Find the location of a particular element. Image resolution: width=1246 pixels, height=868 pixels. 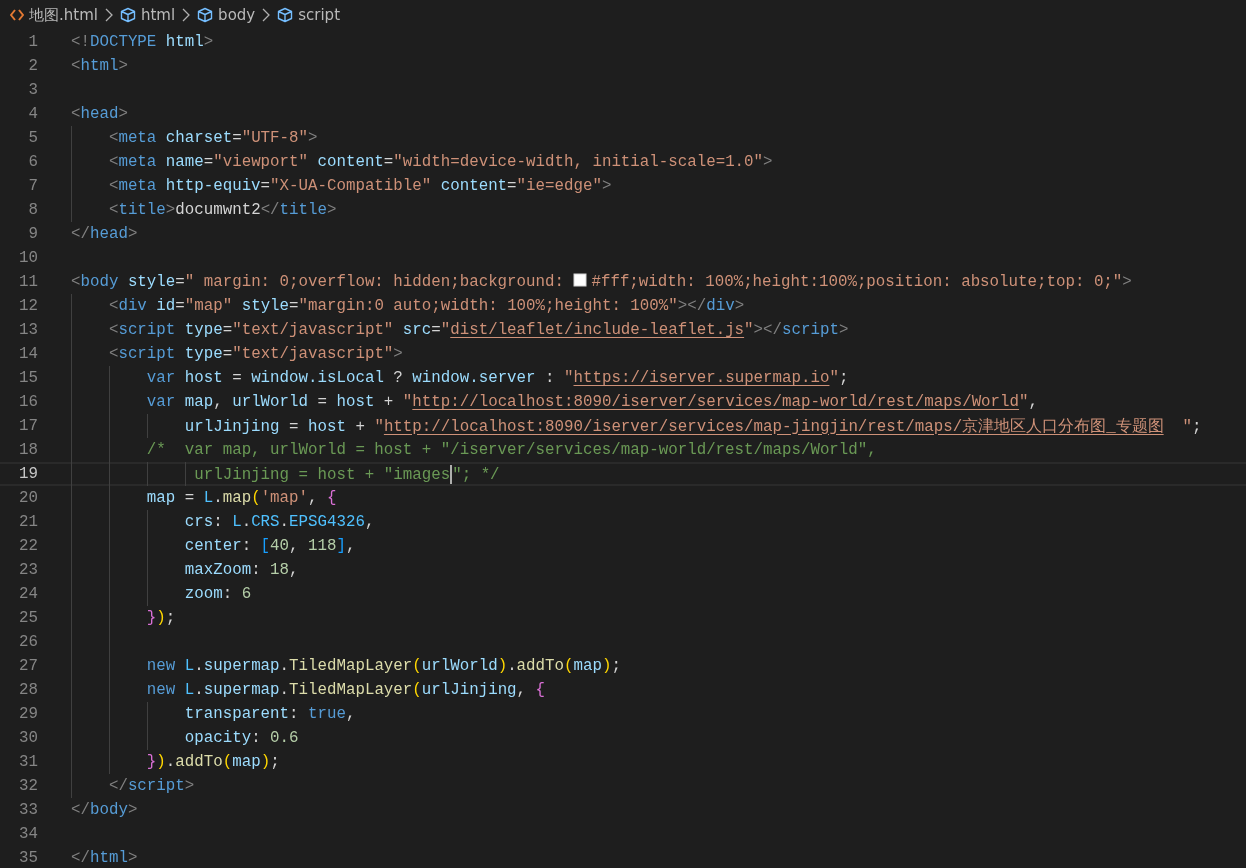

code-line: crs: L.CRS.EPSG4326, is located at coordinates (279, 522).